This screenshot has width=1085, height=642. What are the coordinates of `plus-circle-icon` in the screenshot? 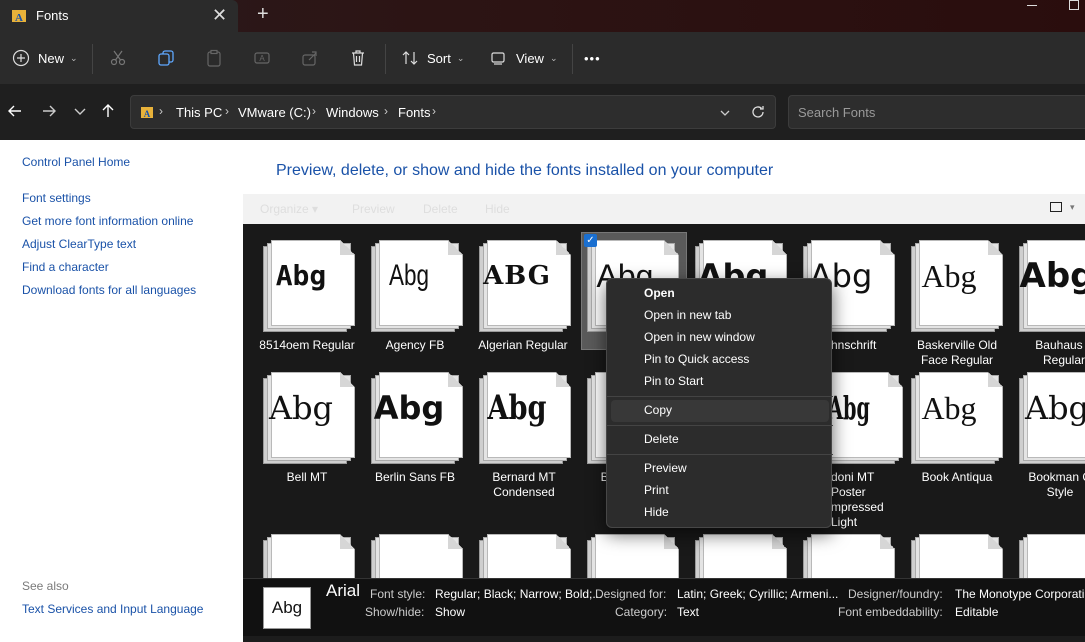 It's located at (21, 58).